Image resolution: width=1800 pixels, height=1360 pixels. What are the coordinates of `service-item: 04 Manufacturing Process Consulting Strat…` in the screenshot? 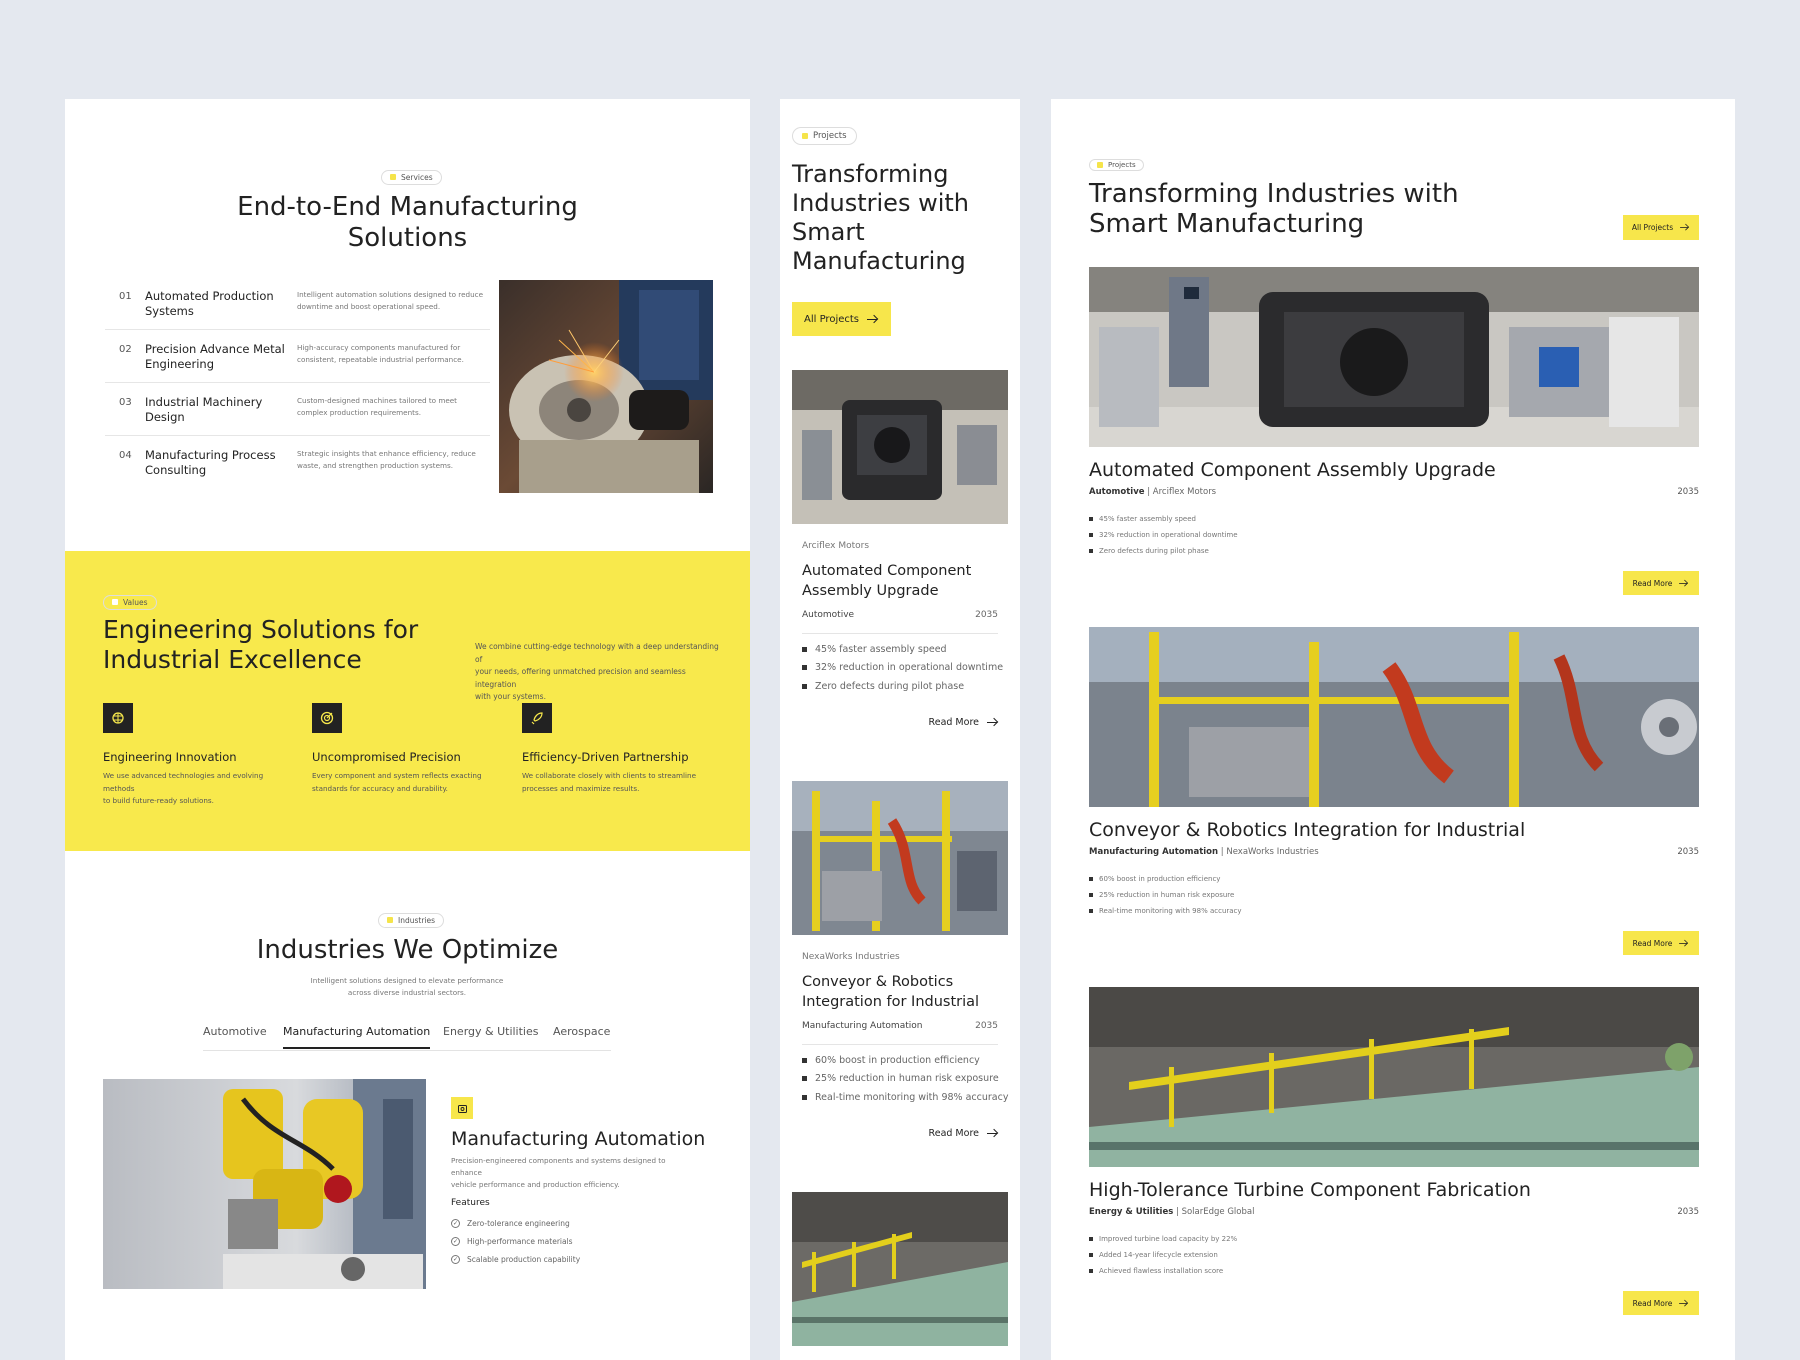 It's located at (297, 462).